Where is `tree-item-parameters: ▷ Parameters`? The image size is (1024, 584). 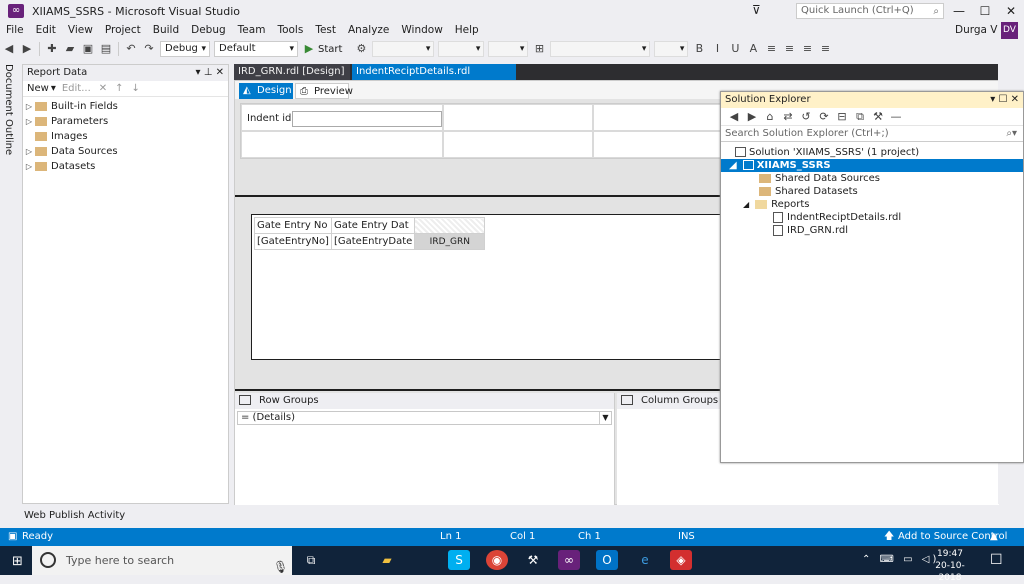
tree-item-parameters: ▷ Parameters is located at coordinates (125, 121).